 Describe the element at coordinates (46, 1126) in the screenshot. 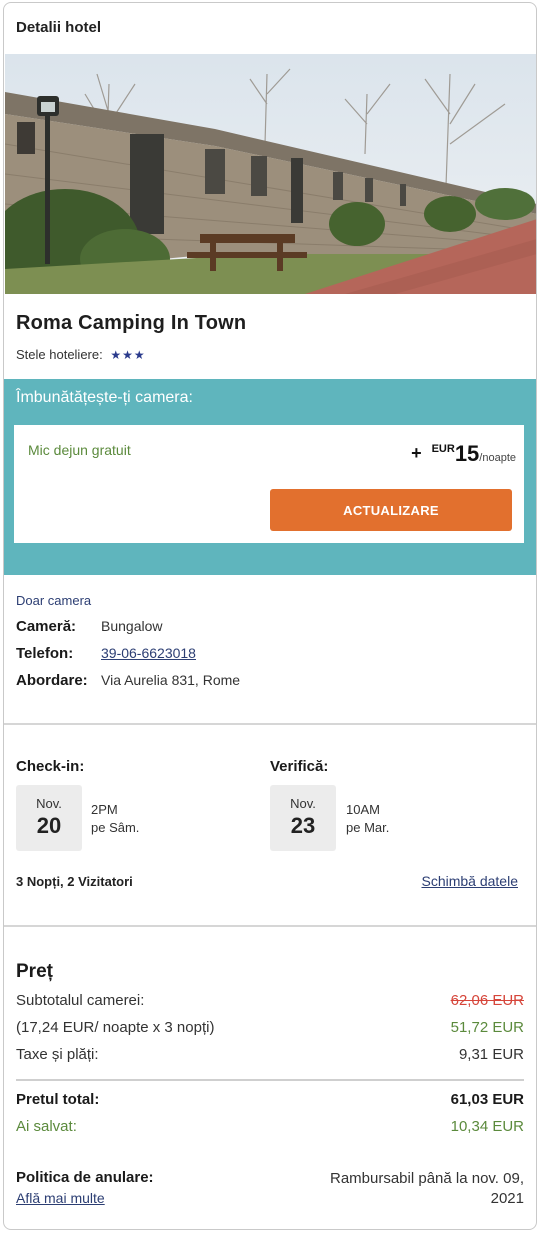

I see `saved-label: Ai salvat:` at that location.